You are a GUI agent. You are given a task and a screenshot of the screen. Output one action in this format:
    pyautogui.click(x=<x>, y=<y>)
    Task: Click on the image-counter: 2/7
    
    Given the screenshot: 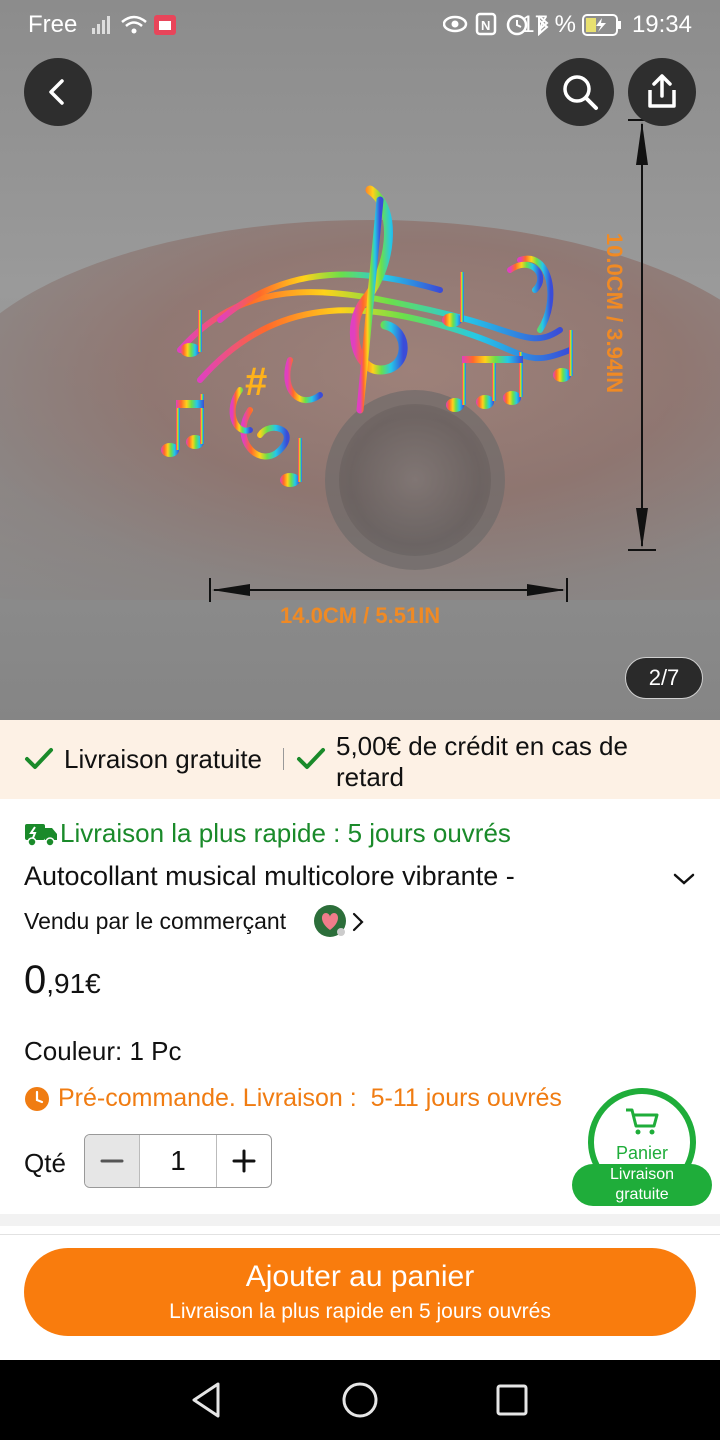 What is the action you would take?
    pyautogui.click(x=664, y=678)
    